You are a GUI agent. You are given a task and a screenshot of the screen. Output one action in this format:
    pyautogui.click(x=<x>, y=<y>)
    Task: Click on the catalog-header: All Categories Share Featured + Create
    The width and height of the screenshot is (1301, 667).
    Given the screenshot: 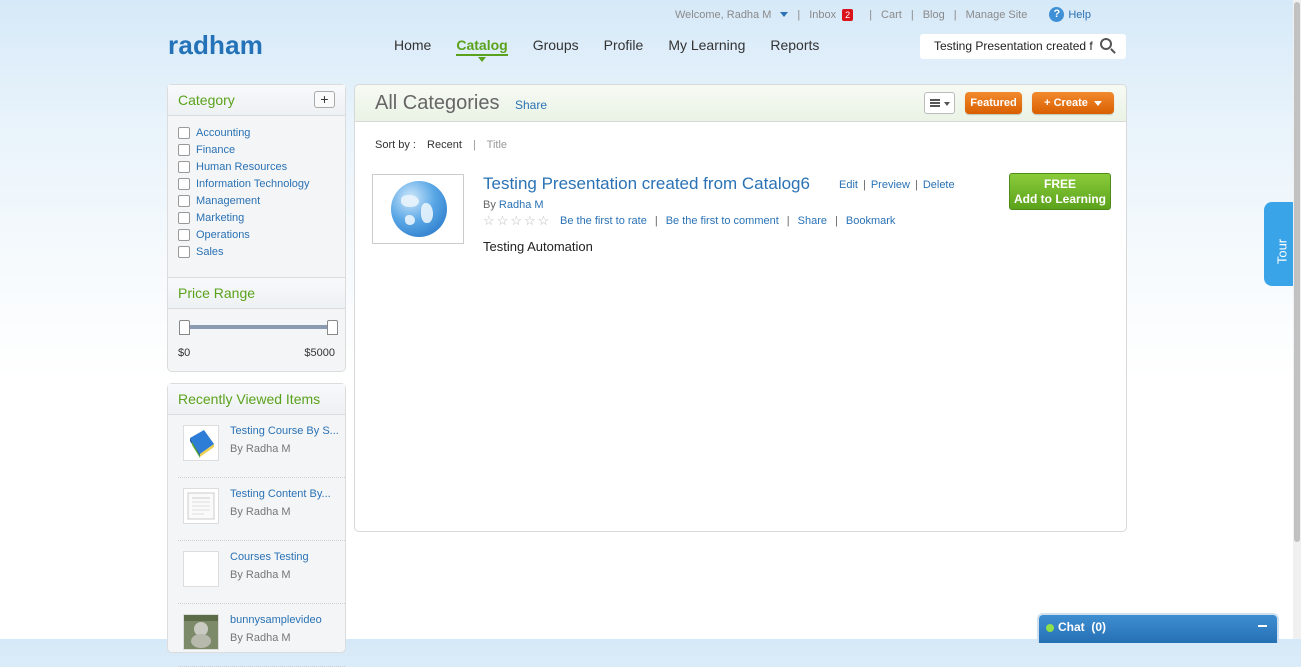 What is the action you would take?
    pyautogui.click(x=740, y=103)
    